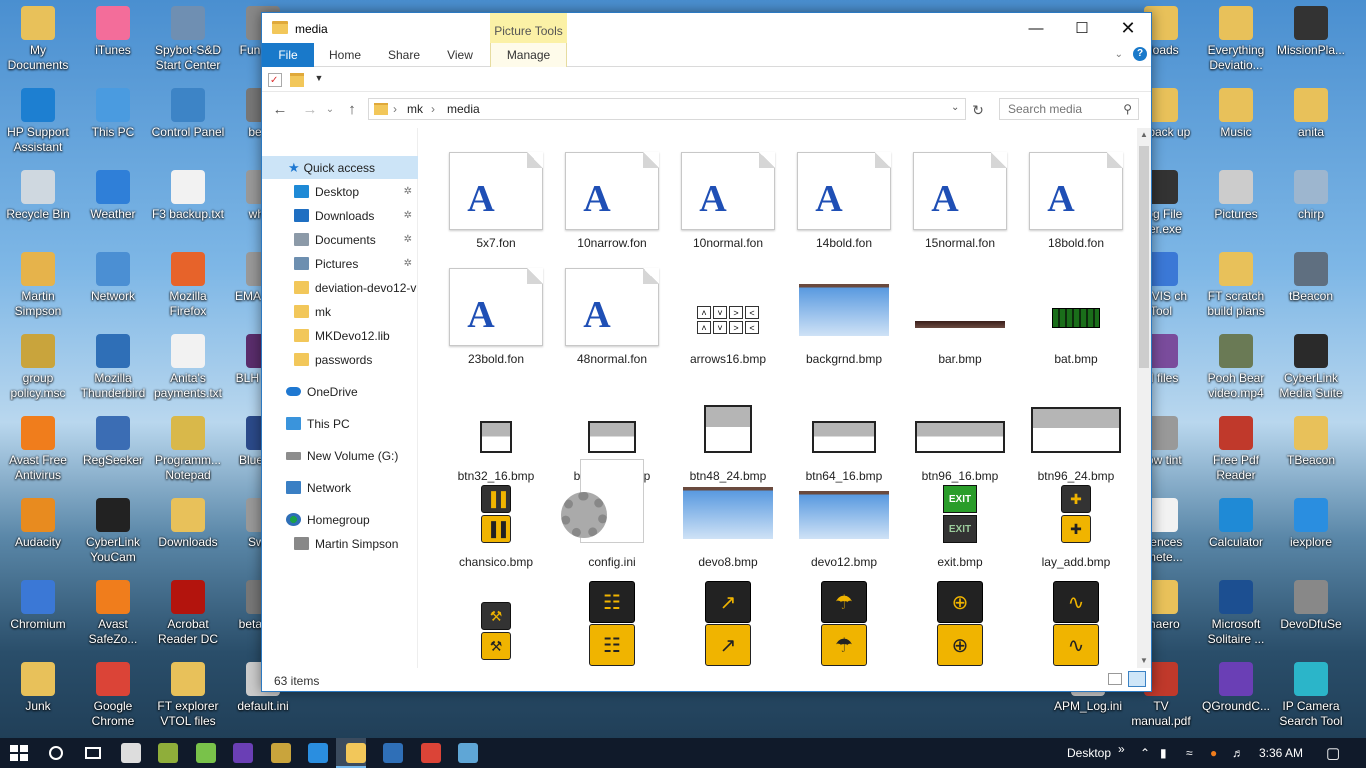 This screenshot has width=1366, height=768. Describe the element at coordinates (345, 55) in the screenshot. I see `tab-home: Home` at that location.